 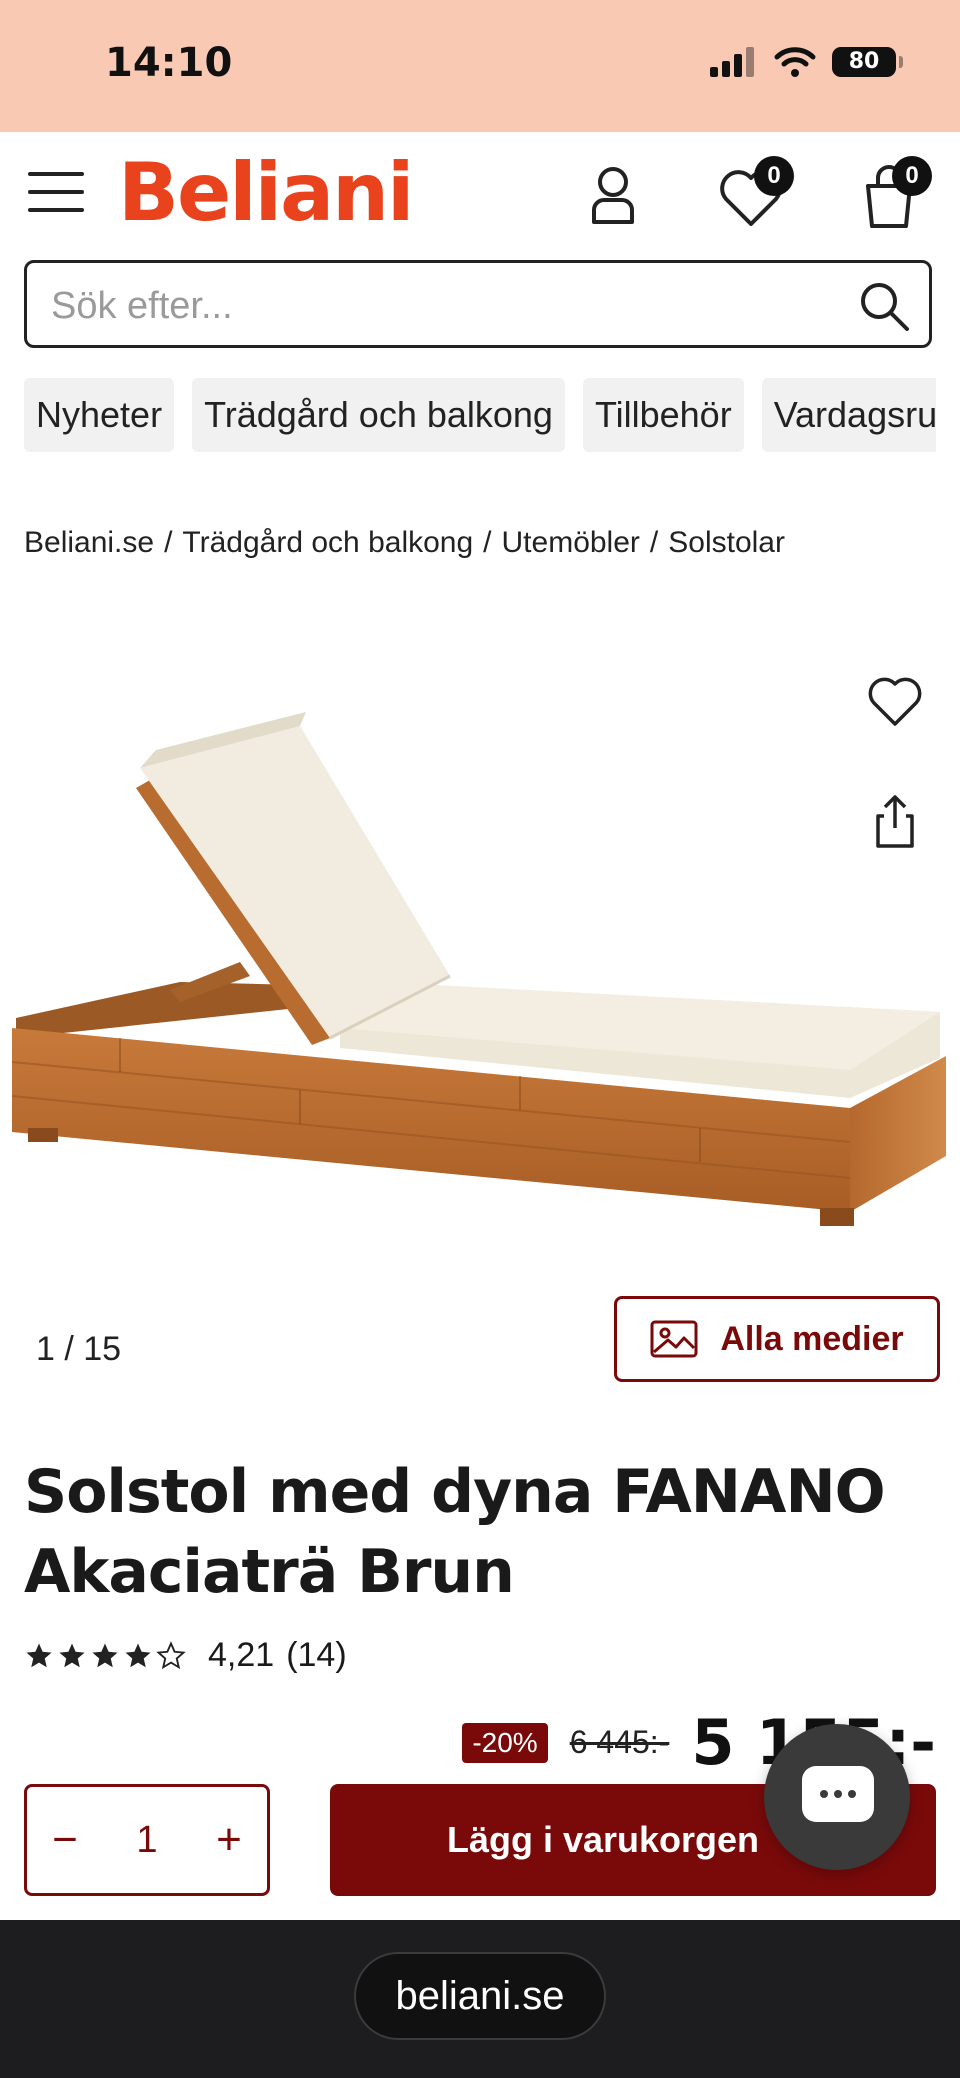 I want to click on star-empty-icon, so click(x=171, y=1654).